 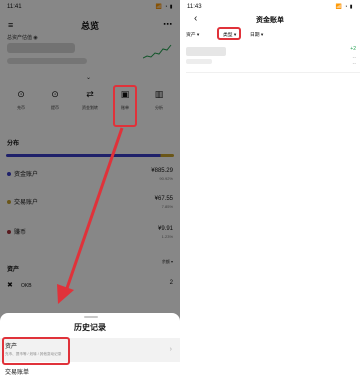 I want to click on bill-detail: --, so click(x=354, y=64).